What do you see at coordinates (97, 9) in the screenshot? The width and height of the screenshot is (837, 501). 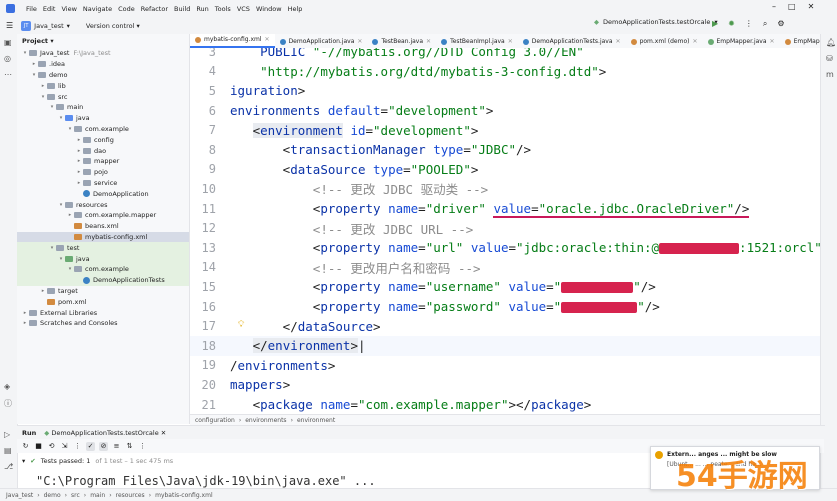 I see `menu-item-navigate: Navigate` at bounding box center [97, 9].